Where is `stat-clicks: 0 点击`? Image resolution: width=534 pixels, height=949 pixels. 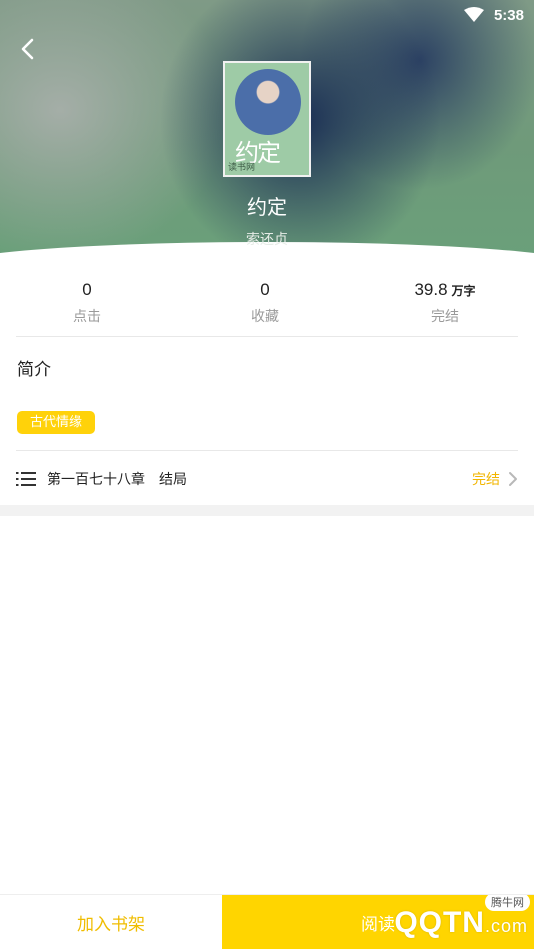
stat-clicks: 0 点击 is located at coordinates (87, 303).